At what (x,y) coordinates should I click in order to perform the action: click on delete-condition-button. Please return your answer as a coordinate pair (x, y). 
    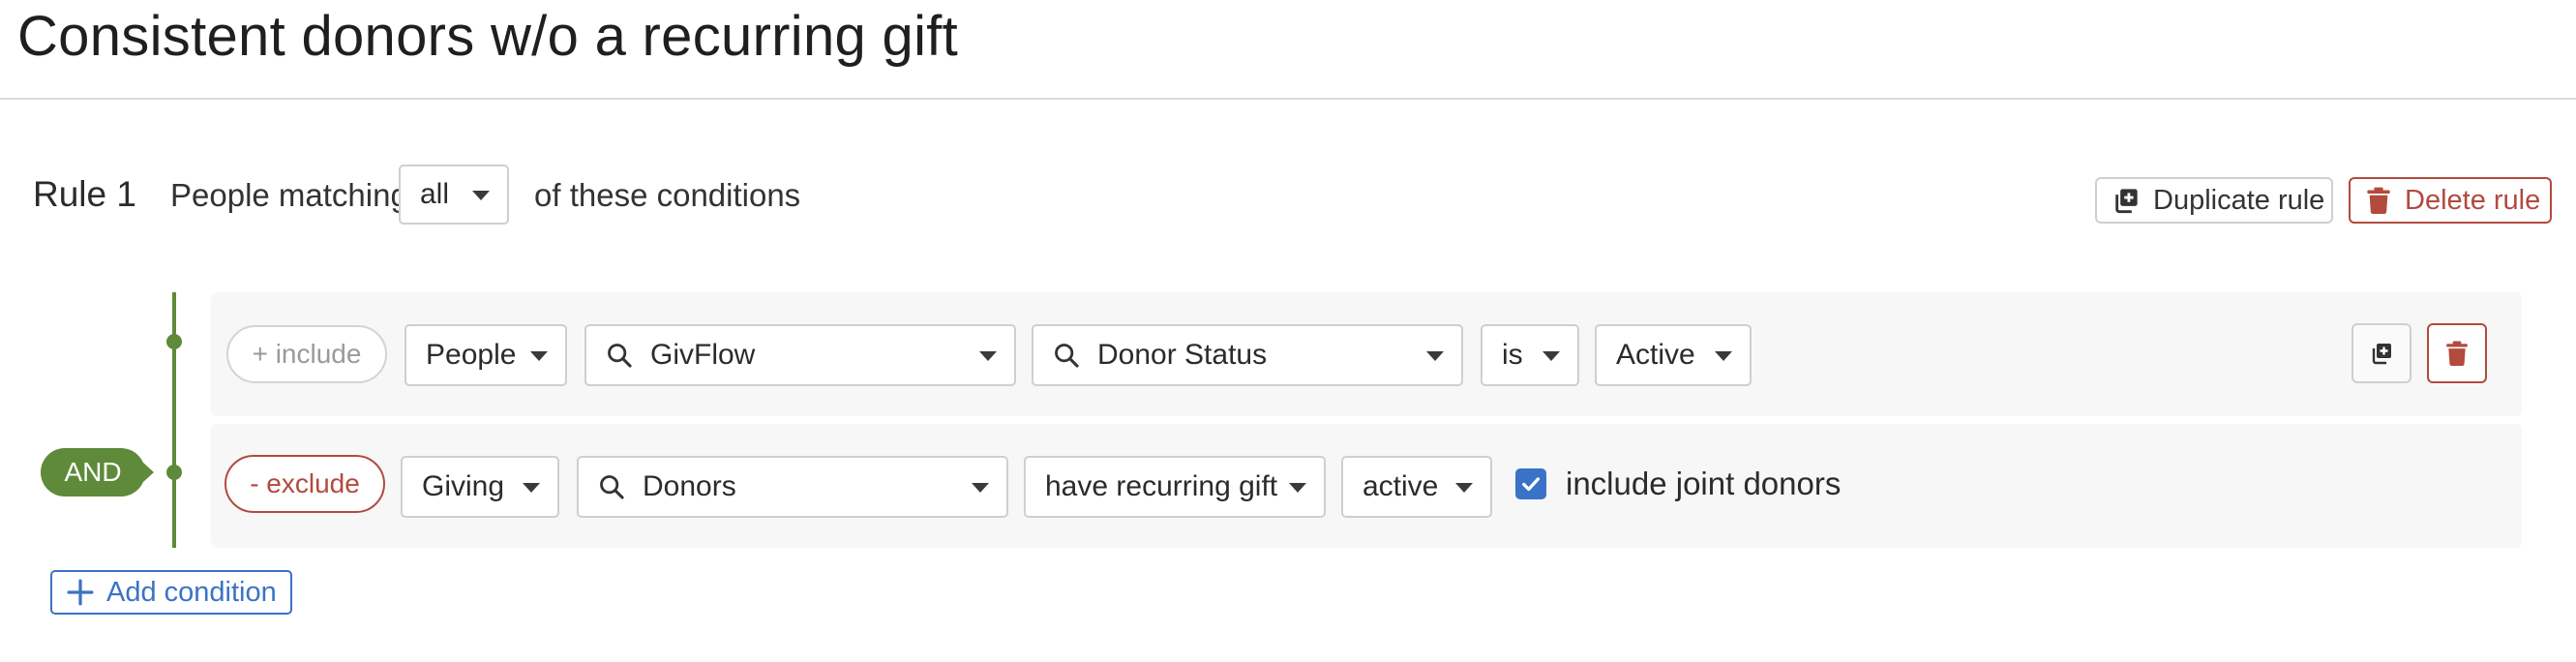
    Looking at the image, I should click on (2457, 353).